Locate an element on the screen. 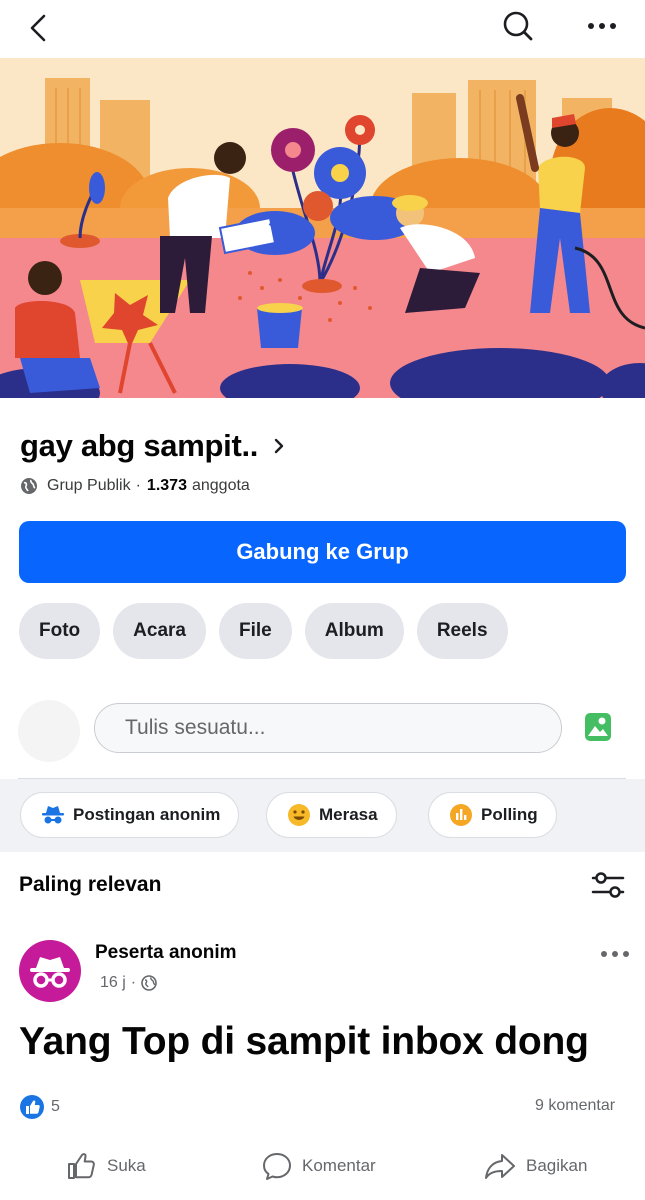  anonymous-avatar is located at coordinates (50, 971).